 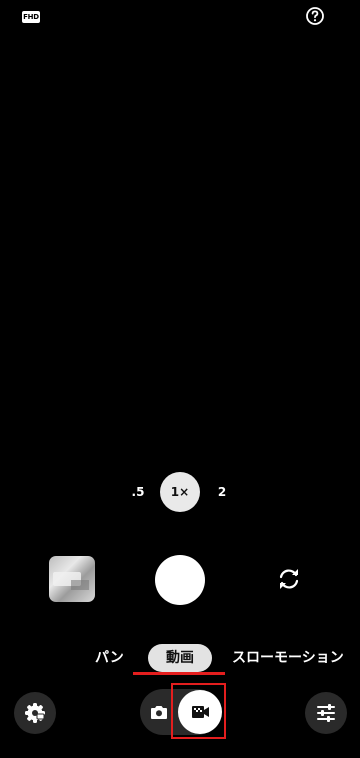 I want to click on photo-mode-button, so click(x=159, y=712).